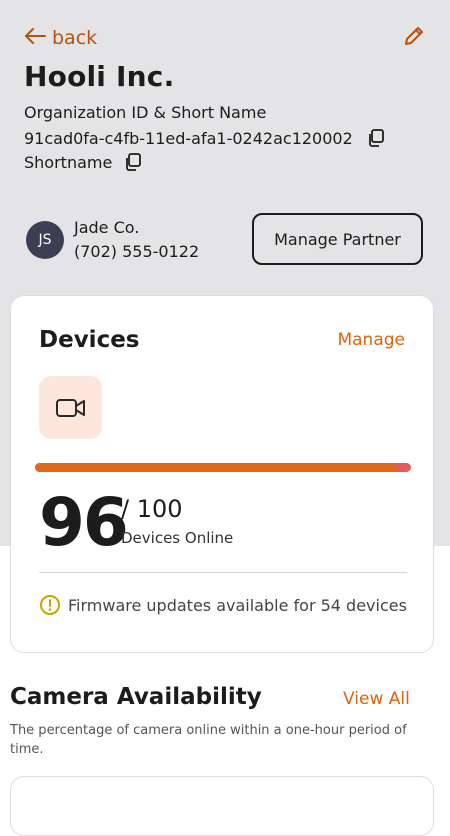 This screenshot has width=450, height=836. Describe the element at coordinates (223, 572) in the screenshot. I see `divider` at that location.